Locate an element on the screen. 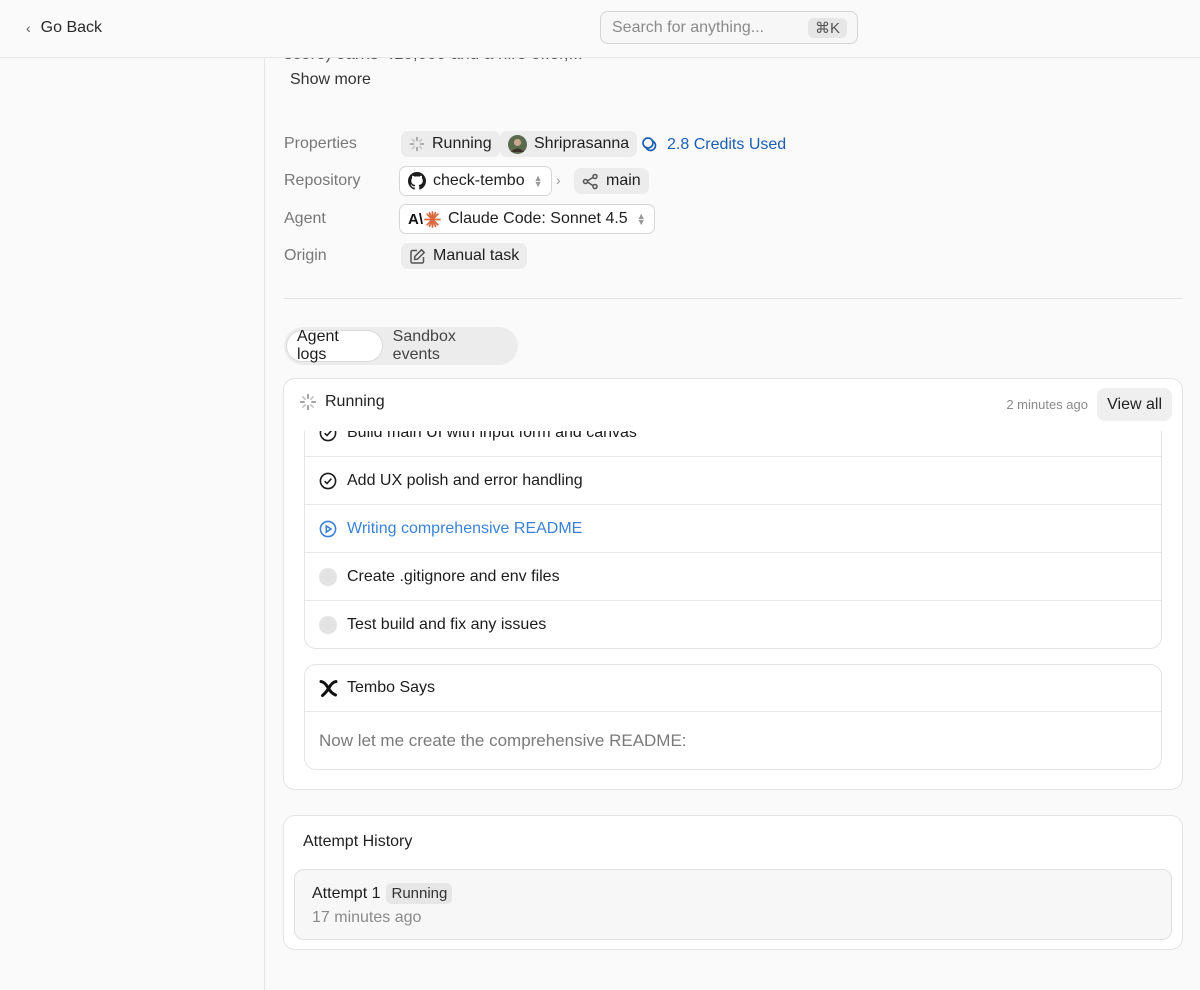  attempt-status-badge: Running is located at coordinates (419, 893).